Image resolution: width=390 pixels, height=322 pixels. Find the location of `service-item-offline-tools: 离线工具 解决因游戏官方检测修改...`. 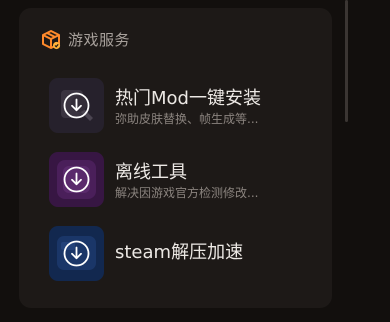

service-item-offline-tools: 离线工具 解决因游戏官方检测修改... is located at coordinates (184, 180).